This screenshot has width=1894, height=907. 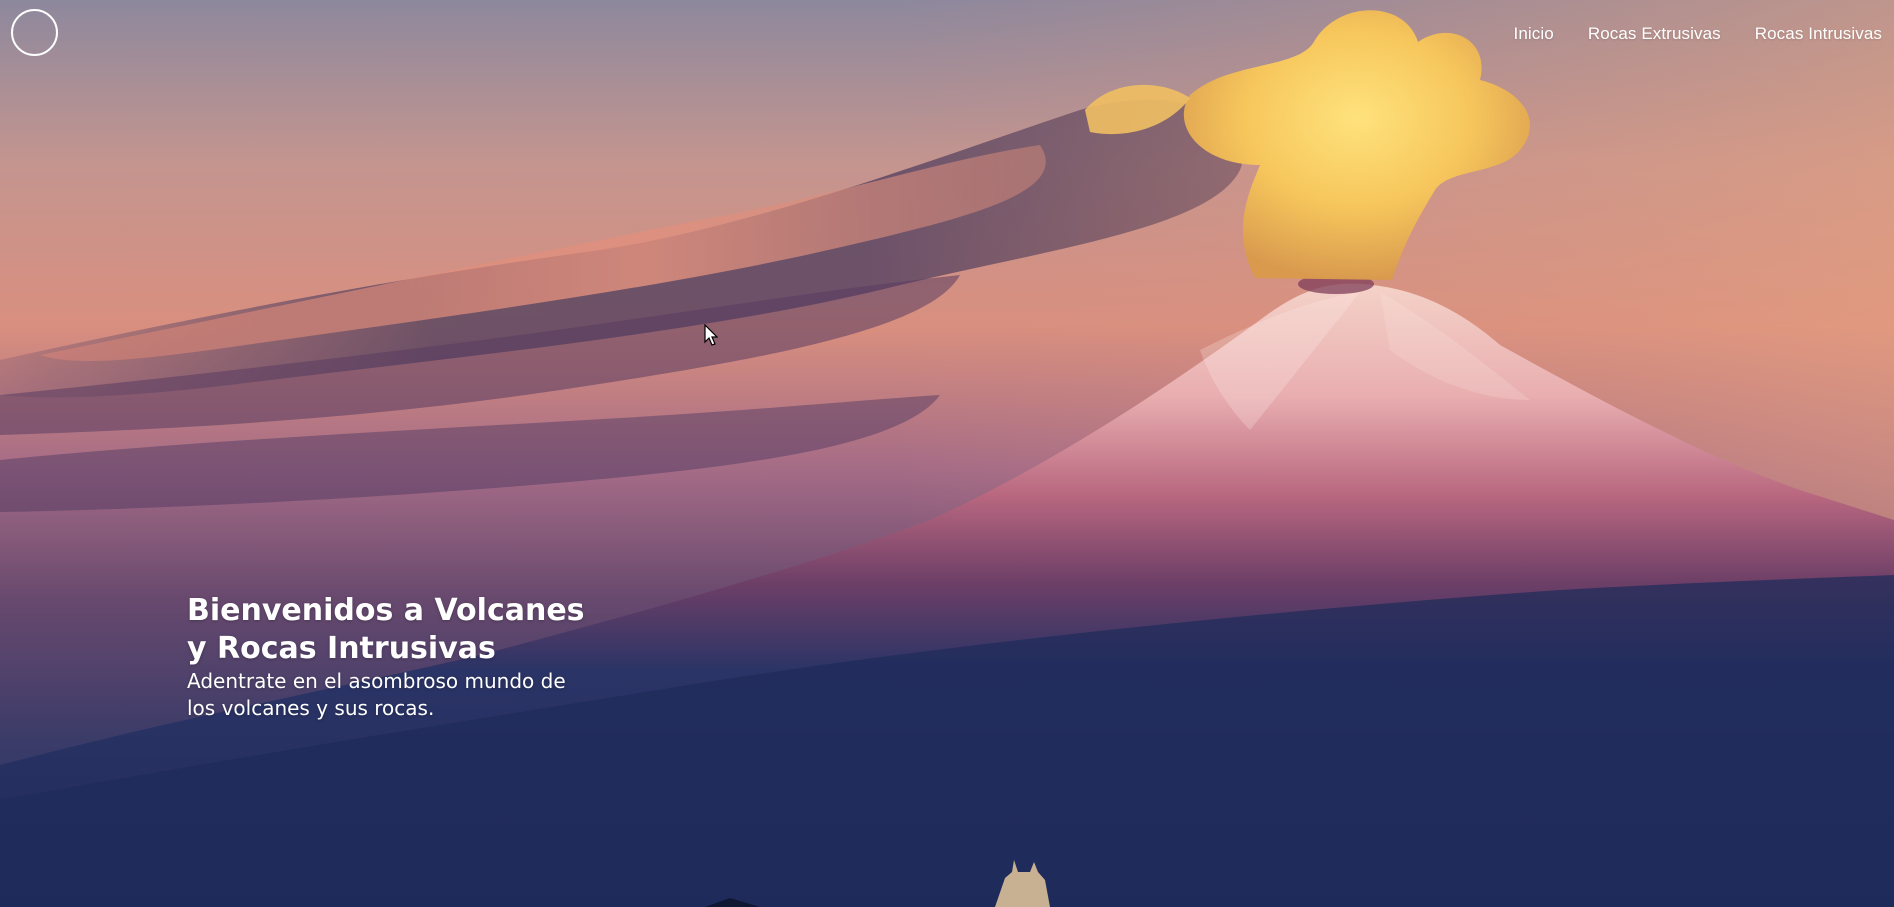 I want to click on nav-link-rocas-extrusivas: Rocas Extrusivas, so click(x=1654, y=33).